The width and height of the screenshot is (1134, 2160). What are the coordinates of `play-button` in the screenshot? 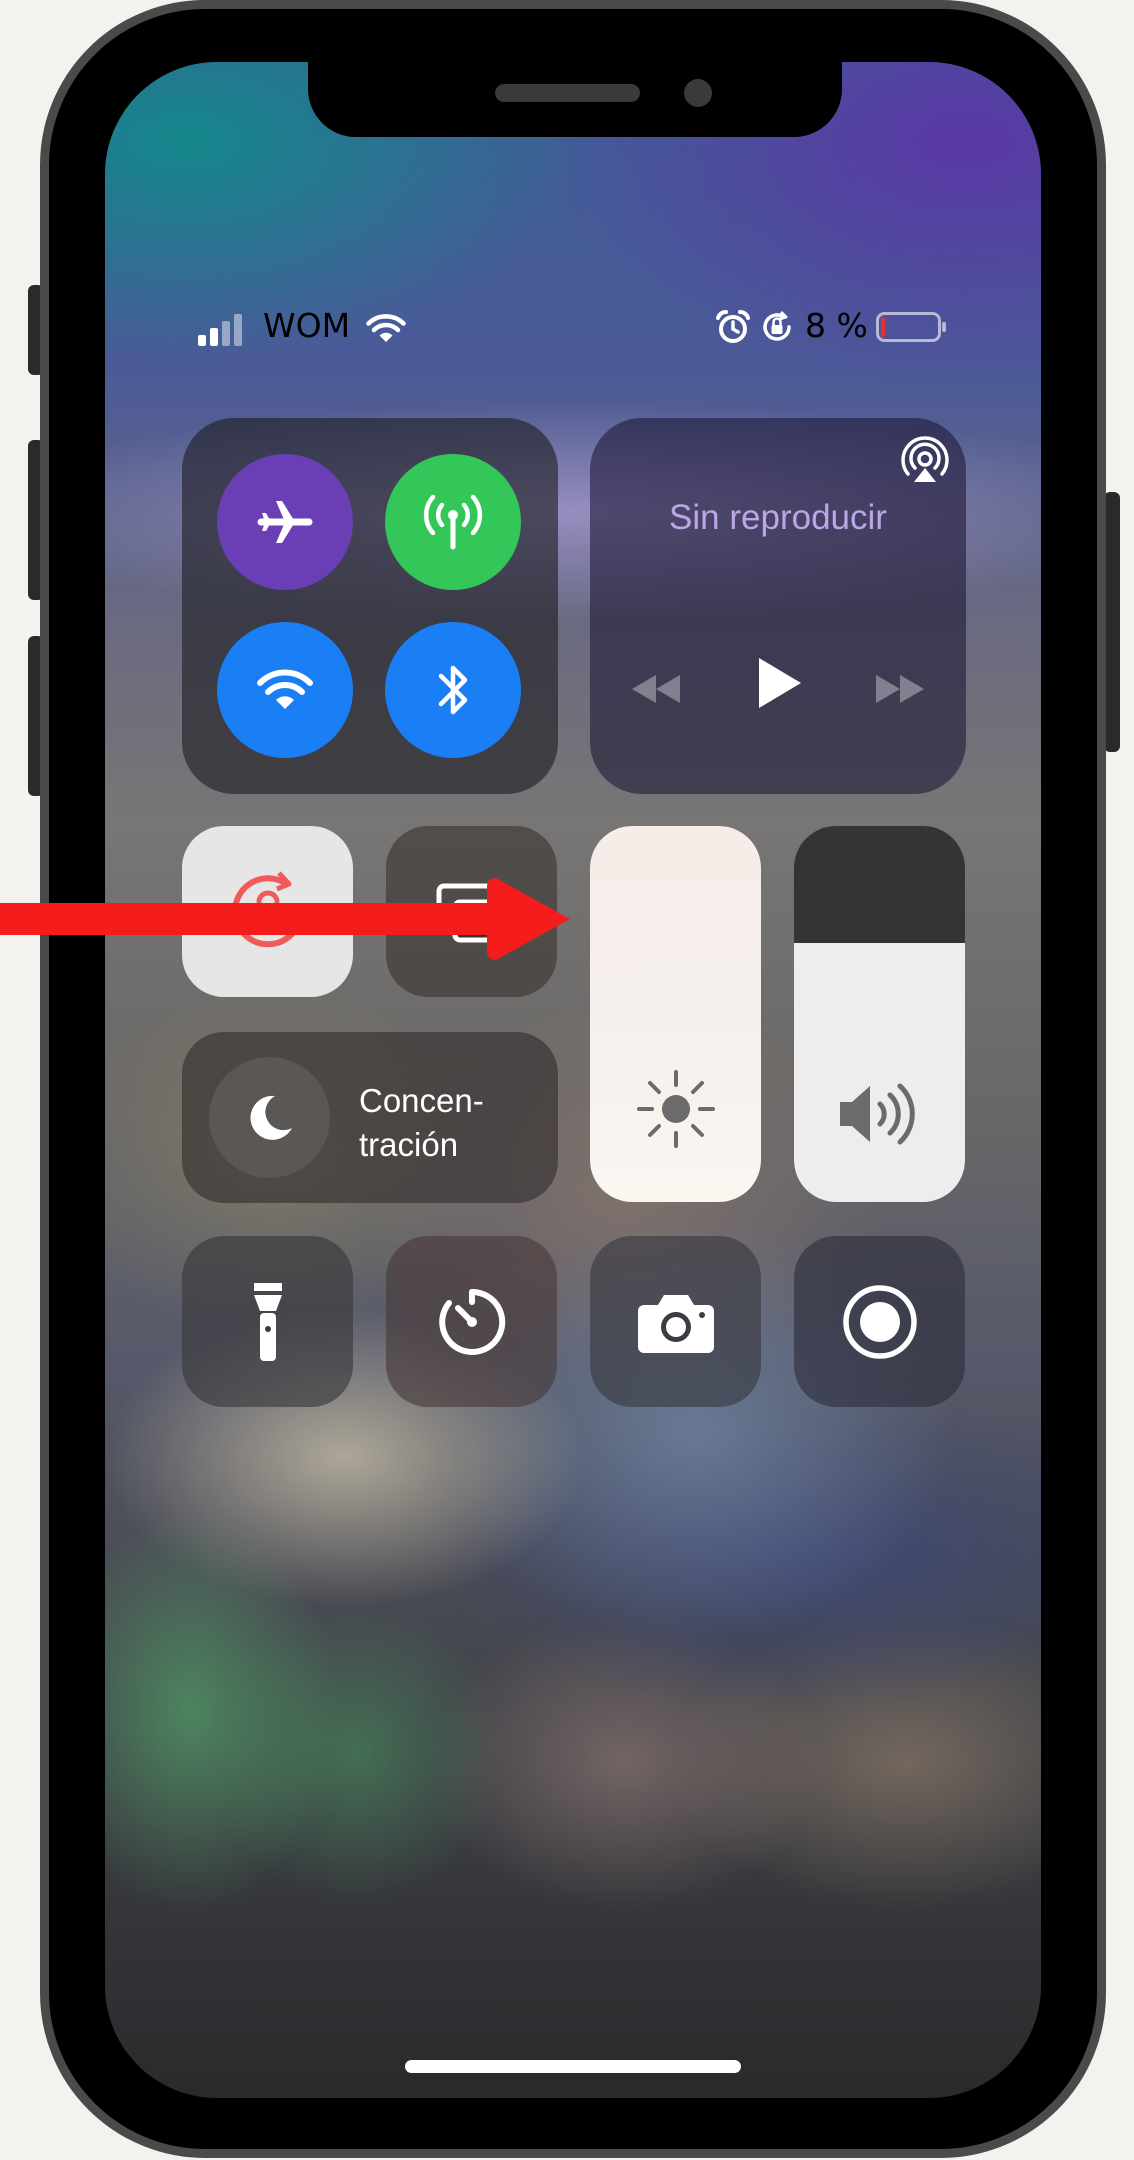 It's located at (780, 685).